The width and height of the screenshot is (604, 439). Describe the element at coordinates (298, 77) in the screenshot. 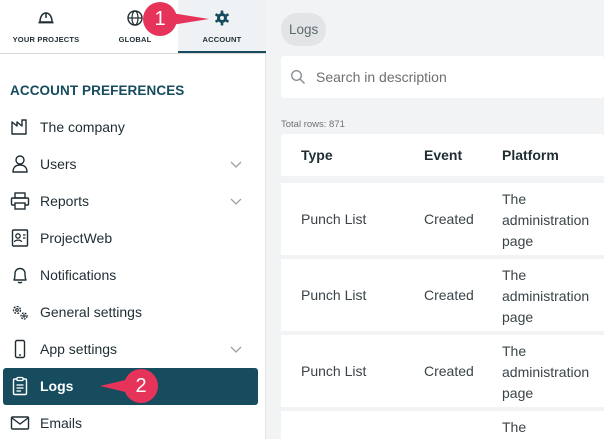

I see `search-icon` at that location.